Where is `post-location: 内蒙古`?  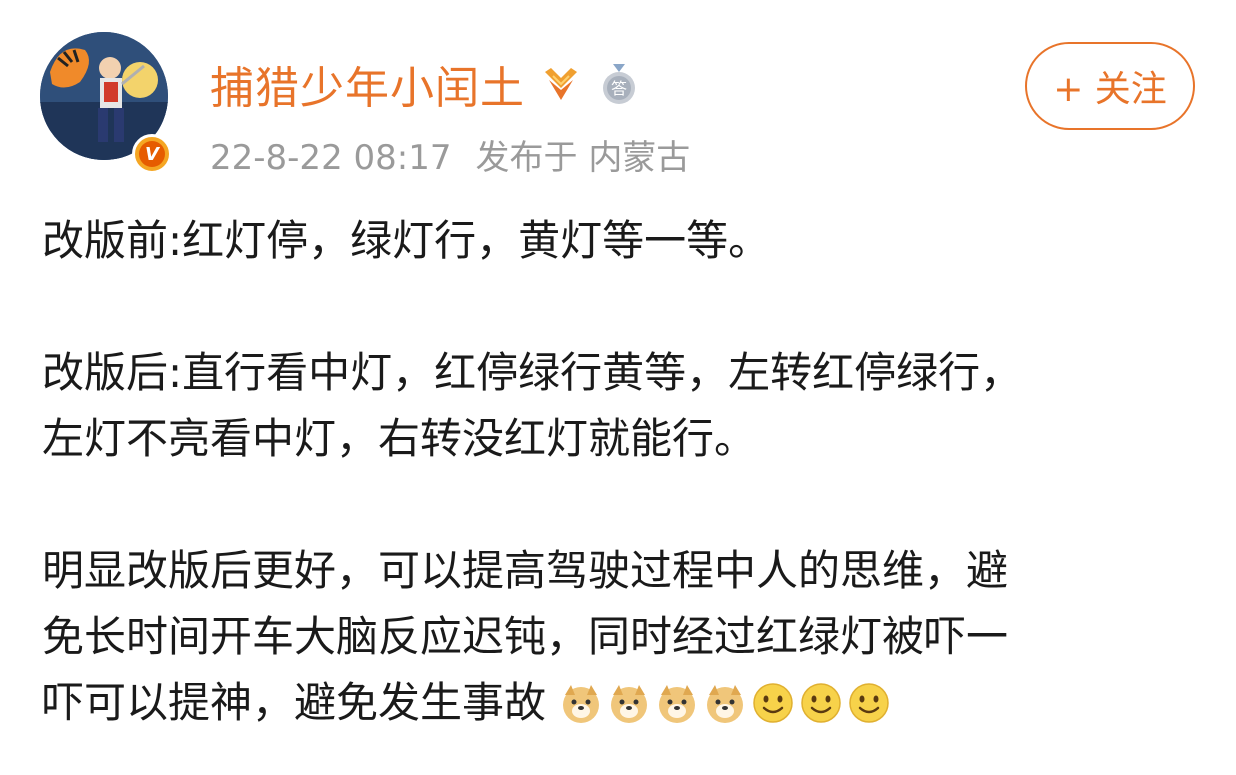
post-location: 内蒙古 is located at coordinates (639, 158).